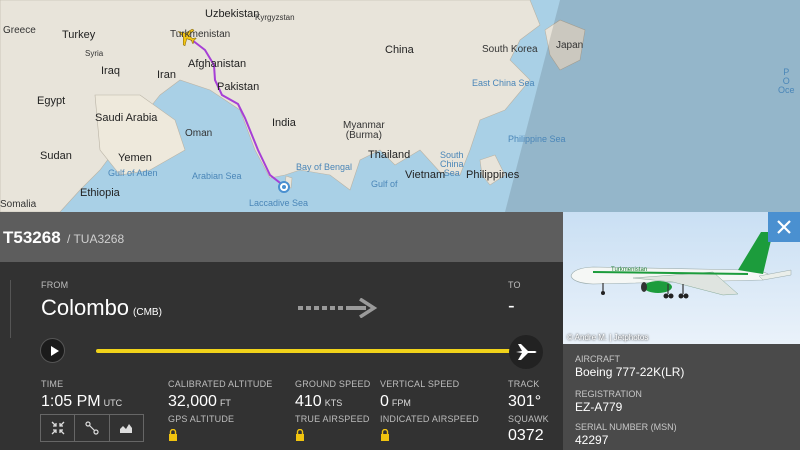  What do you see at coordinates (79, 35) in the screenshot?
I see `map-label-turkey: Turkey` at bounding box center [79, 35].